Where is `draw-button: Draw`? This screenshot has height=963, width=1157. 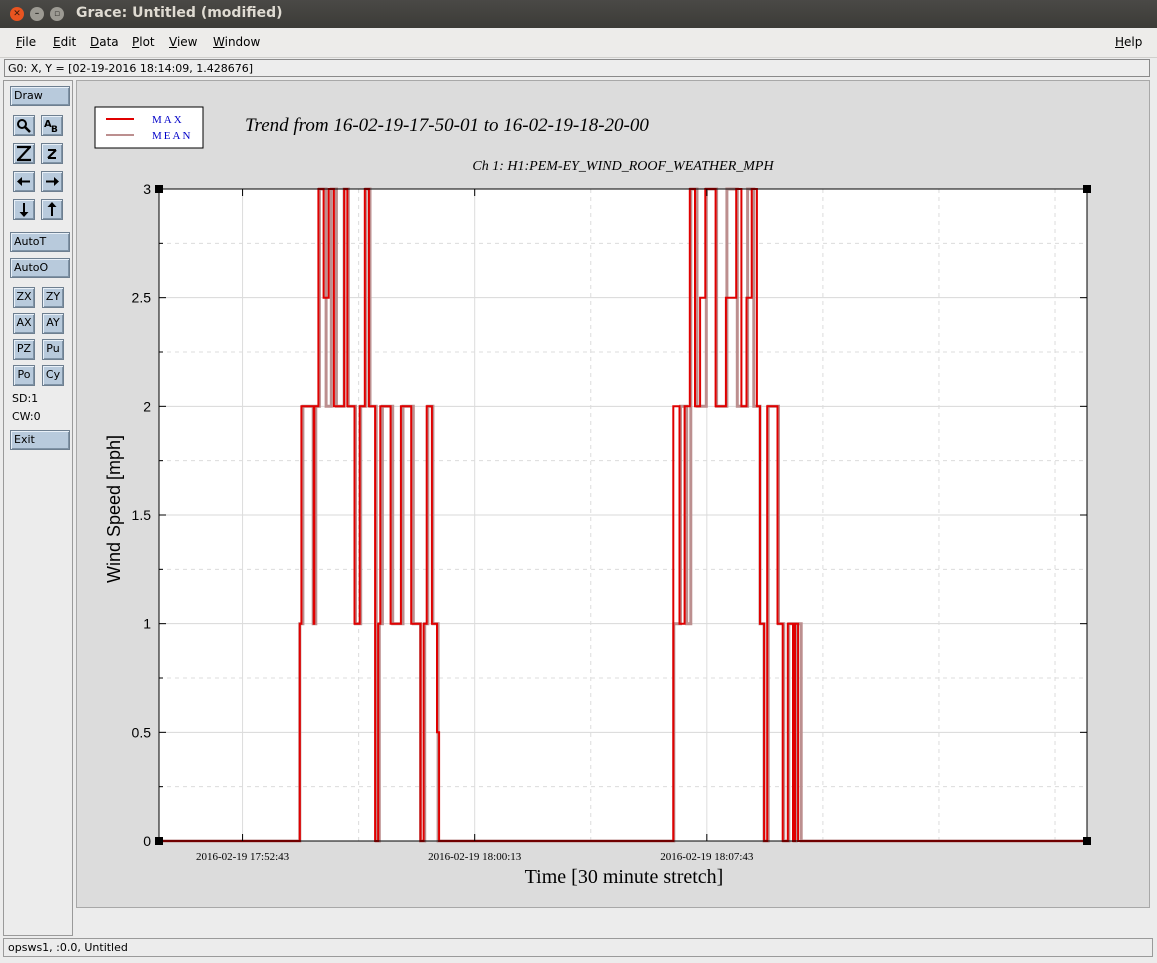 draw-button: Draw is located at coordinates (40, 96).